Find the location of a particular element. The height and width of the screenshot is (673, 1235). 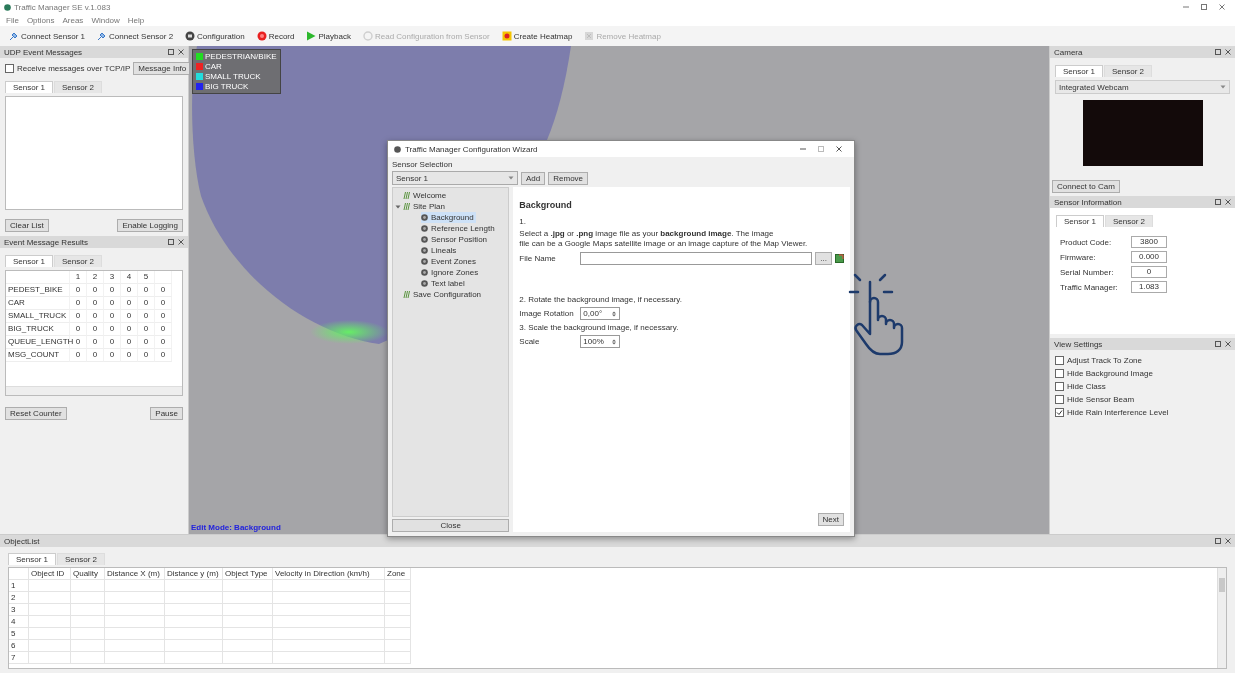

menu-item: File is located at coordinates (12, 20).